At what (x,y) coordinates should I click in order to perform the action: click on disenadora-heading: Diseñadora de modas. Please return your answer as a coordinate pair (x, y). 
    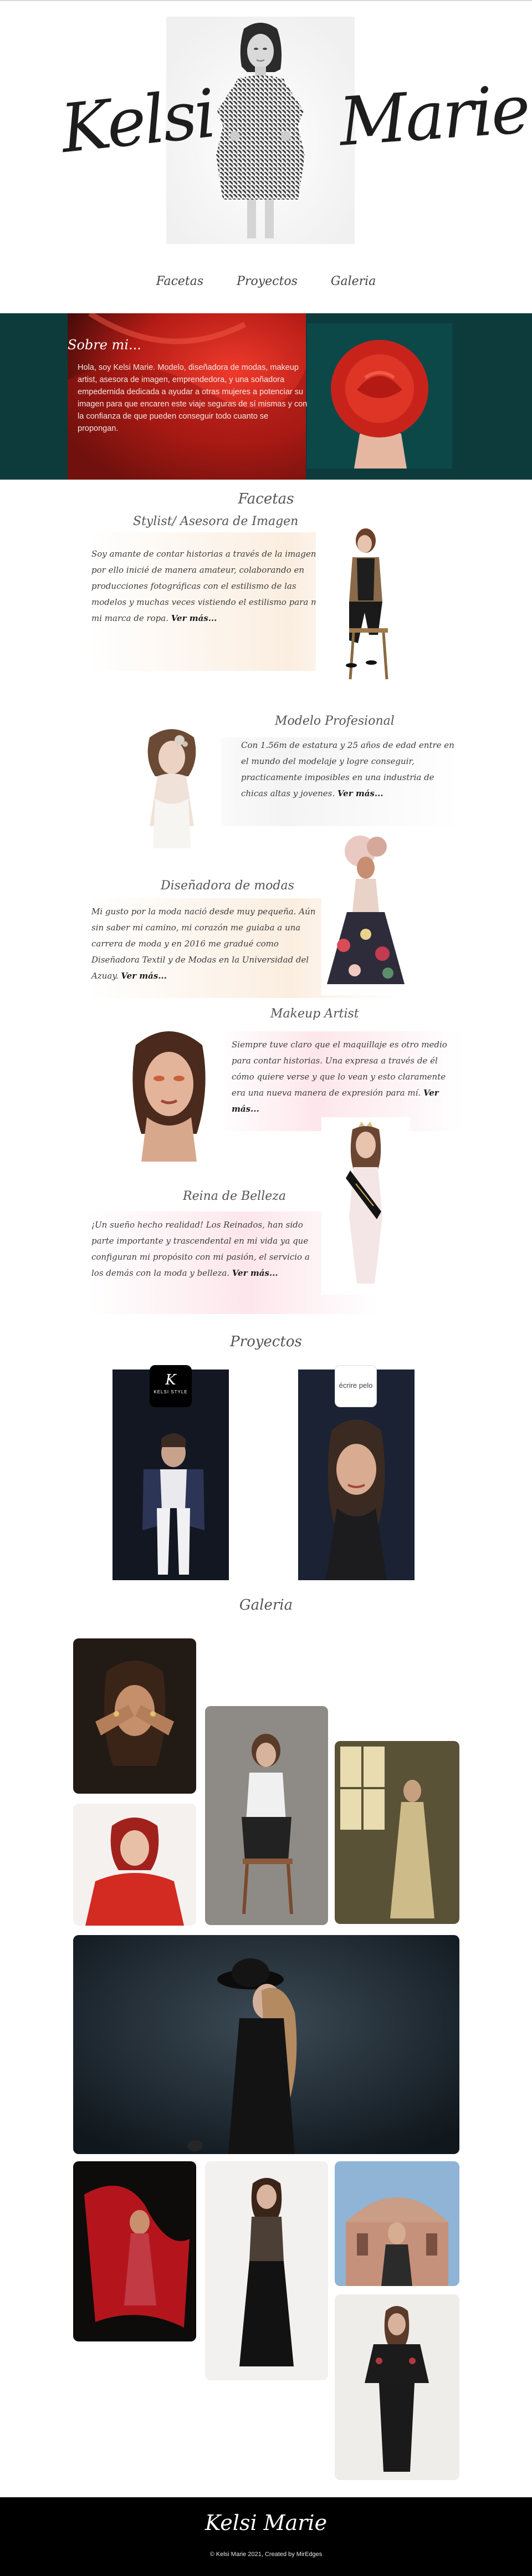
    Looking at the image, I should click on (227, 886).